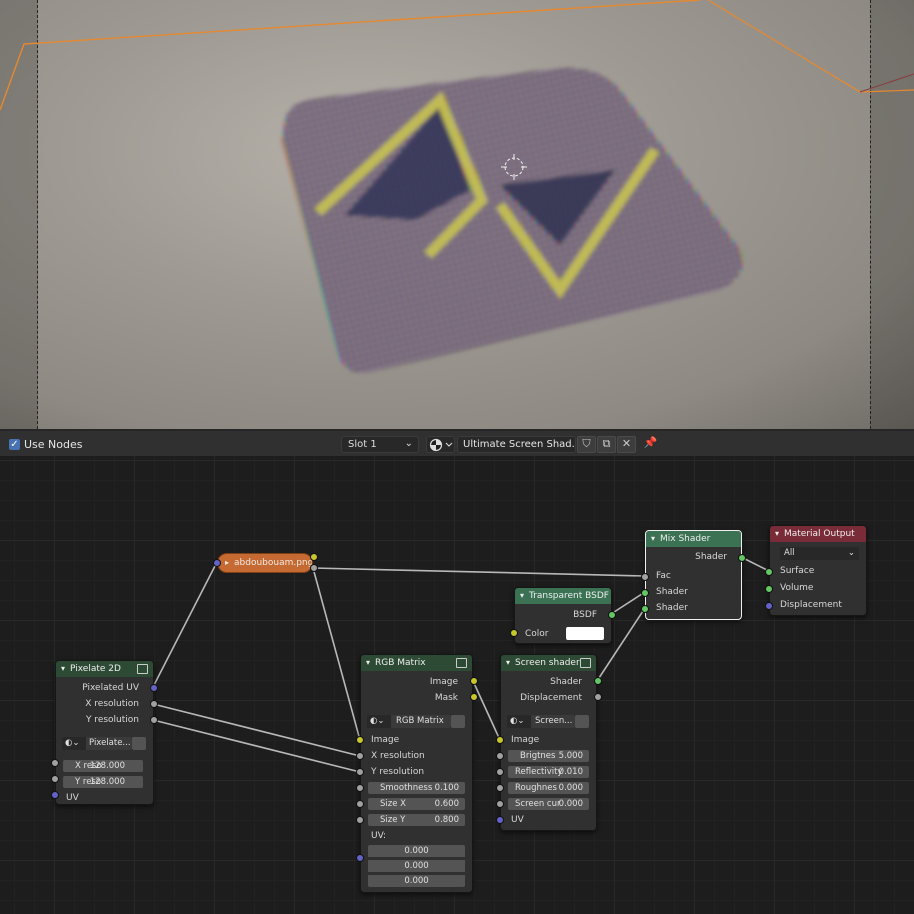  What do you see at coordinates (265, 563) in the screenshot?
I see `image-texture-node: abdoubouam.png` at bounding box center [265, 563].